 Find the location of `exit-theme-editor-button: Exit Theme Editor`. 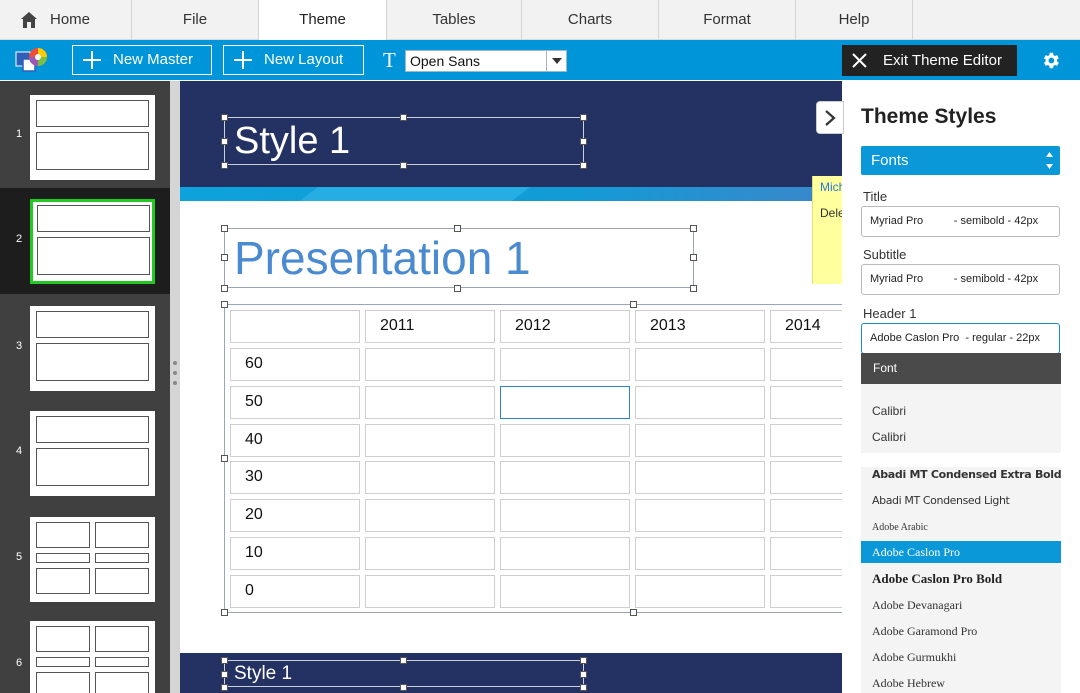

exit-theme-editor-button: Exit Theme Editor is located at coordinates (929, 60).